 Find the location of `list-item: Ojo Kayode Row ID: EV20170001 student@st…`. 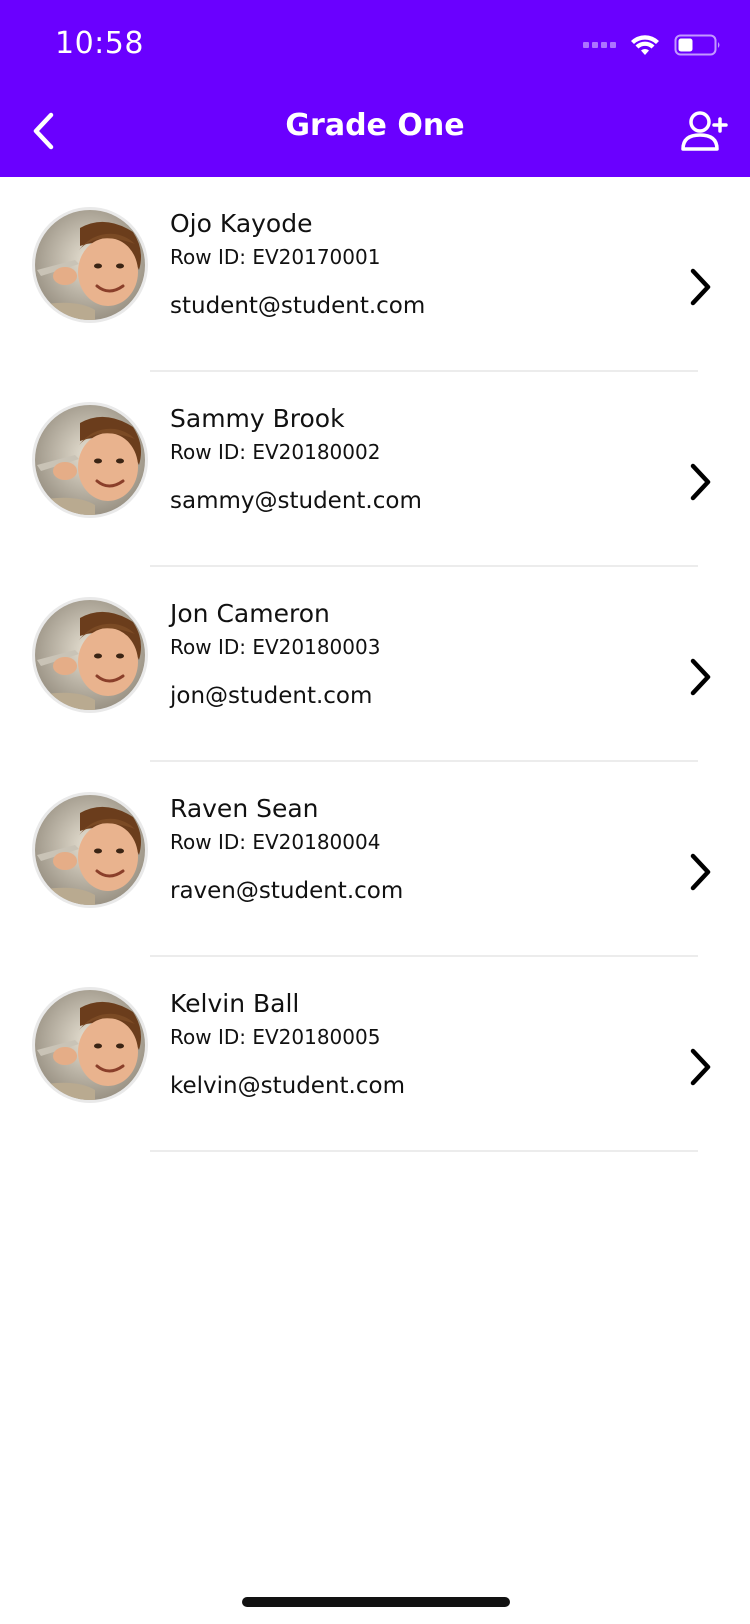

list-item: Ojo Kayode Row ID: EV20170001 student@st… is located at coordinates (375, 274).